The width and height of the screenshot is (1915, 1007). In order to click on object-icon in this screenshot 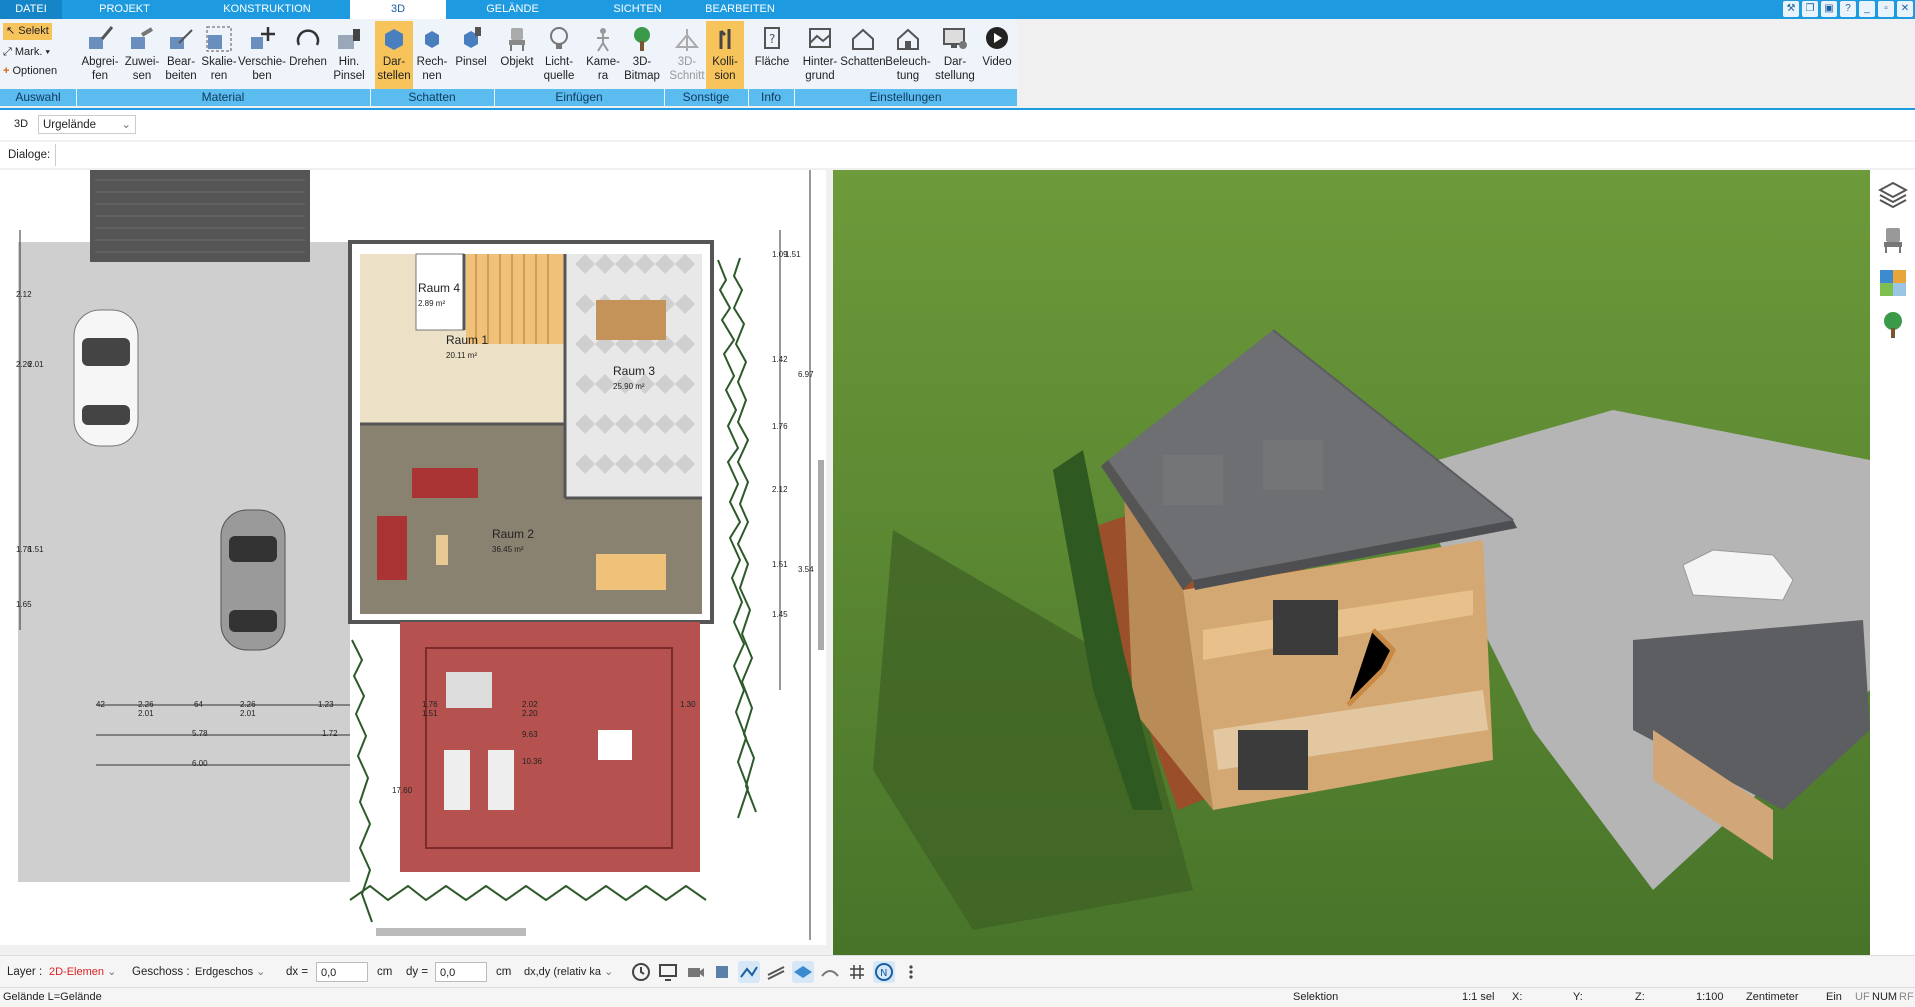, I will do `click(722, 972)`.